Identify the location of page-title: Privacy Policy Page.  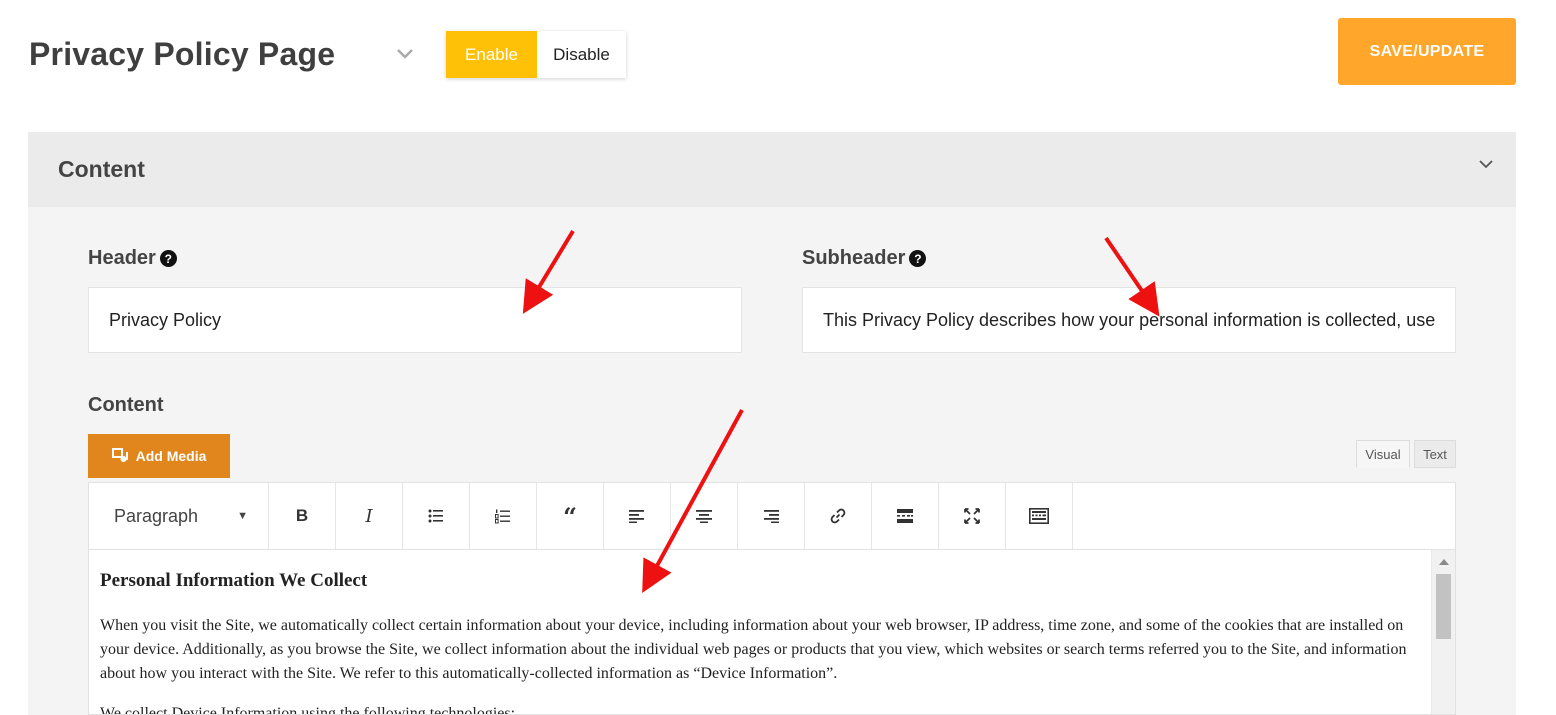
(182, 54).